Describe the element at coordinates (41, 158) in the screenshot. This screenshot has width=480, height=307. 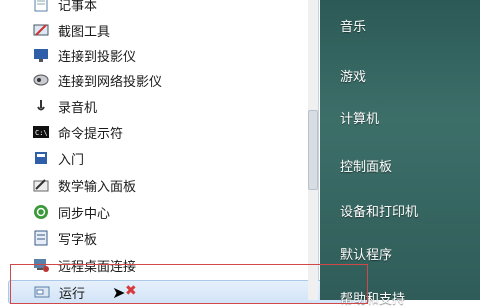
I see `getting-started-icon` at that location.